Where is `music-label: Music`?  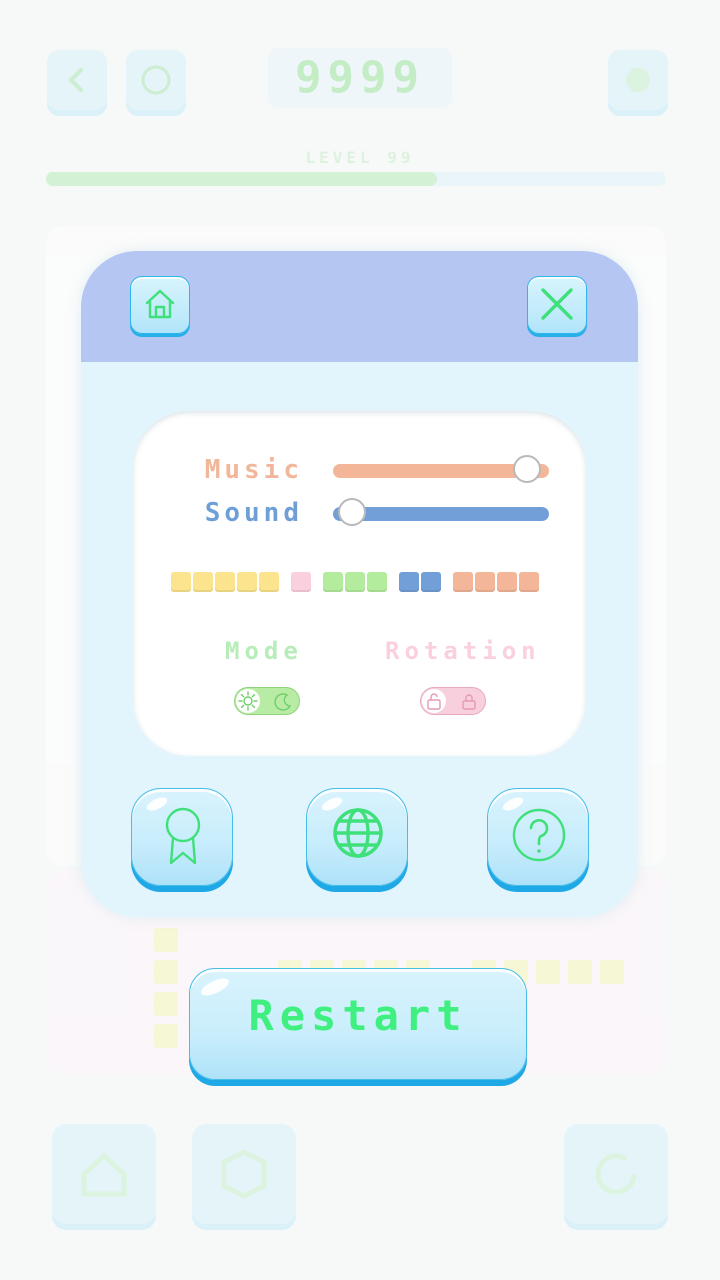
music-label: Music is located at coordinates (253, 470).